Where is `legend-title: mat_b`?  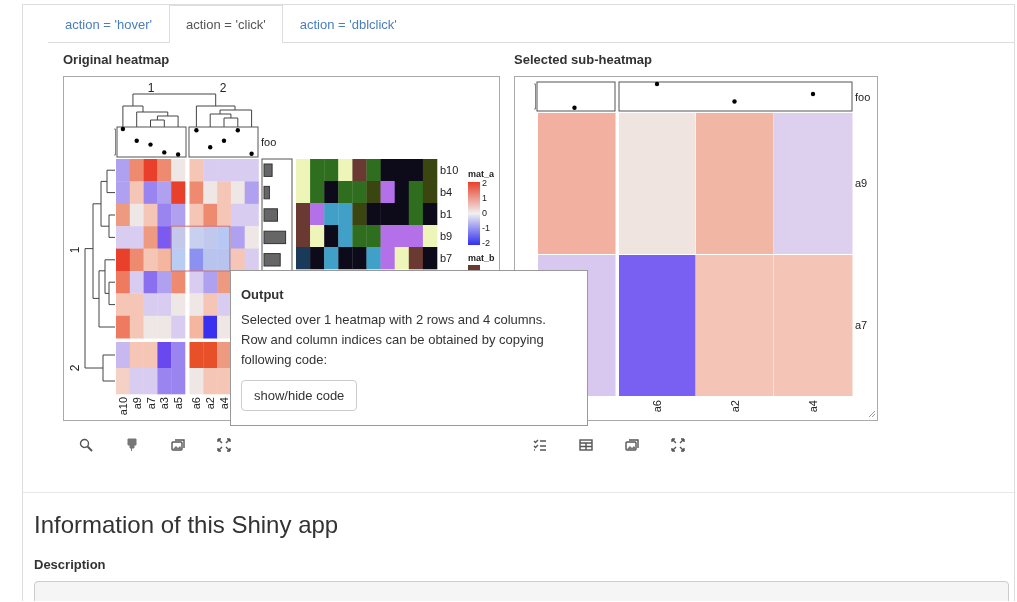
legend-title: mat_b is located at coordinates (481, 258).